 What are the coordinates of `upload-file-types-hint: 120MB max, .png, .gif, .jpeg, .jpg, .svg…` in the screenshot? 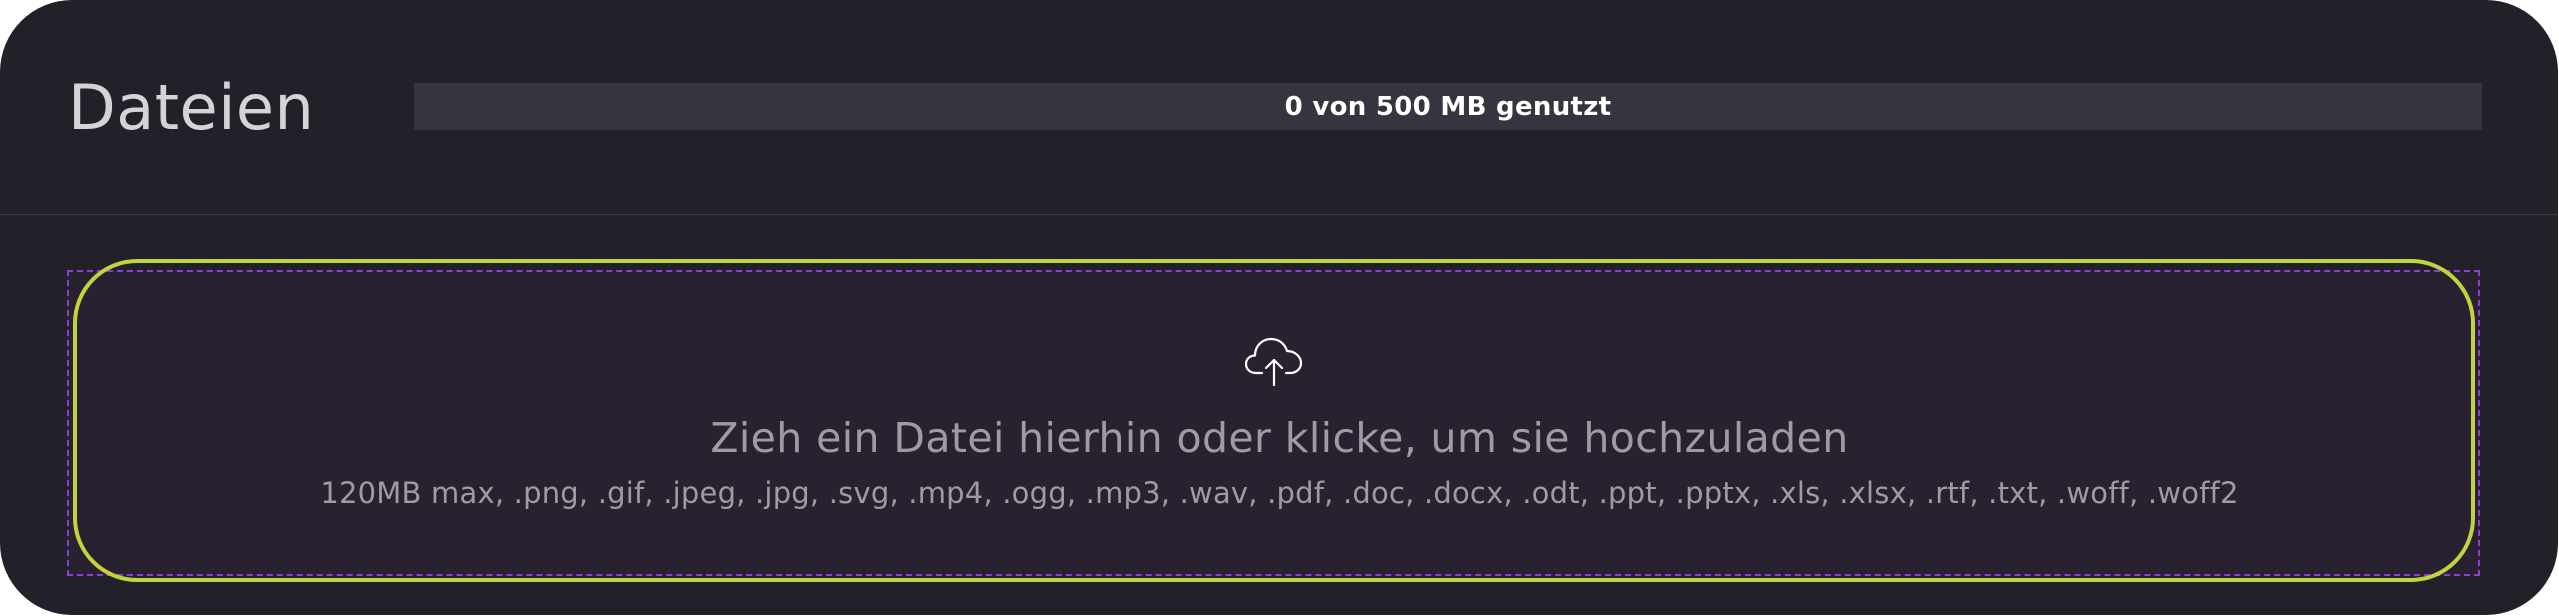 It's located at (1279, 493).